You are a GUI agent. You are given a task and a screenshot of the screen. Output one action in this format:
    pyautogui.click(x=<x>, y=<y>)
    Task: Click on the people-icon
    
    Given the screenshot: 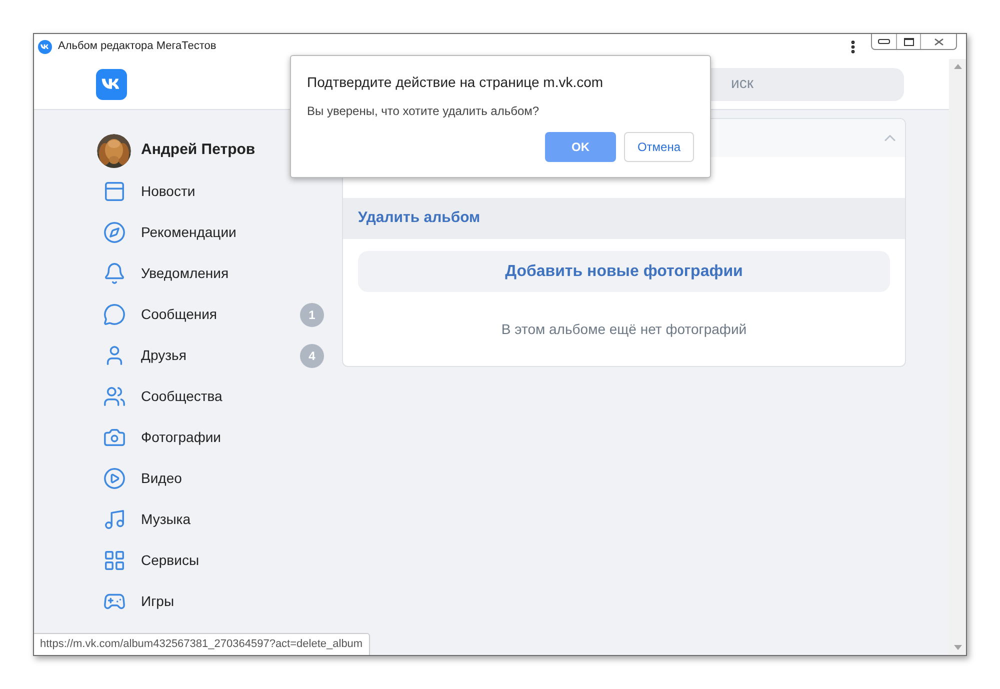 What is the action you would take?
    pyautogui.click(x=114, y=396)
    